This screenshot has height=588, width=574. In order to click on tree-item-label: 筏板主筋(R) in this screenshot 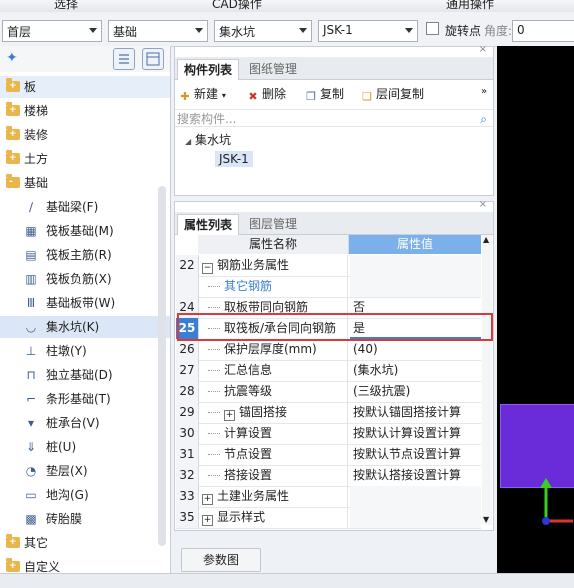, I will do `click(79, 255)`.